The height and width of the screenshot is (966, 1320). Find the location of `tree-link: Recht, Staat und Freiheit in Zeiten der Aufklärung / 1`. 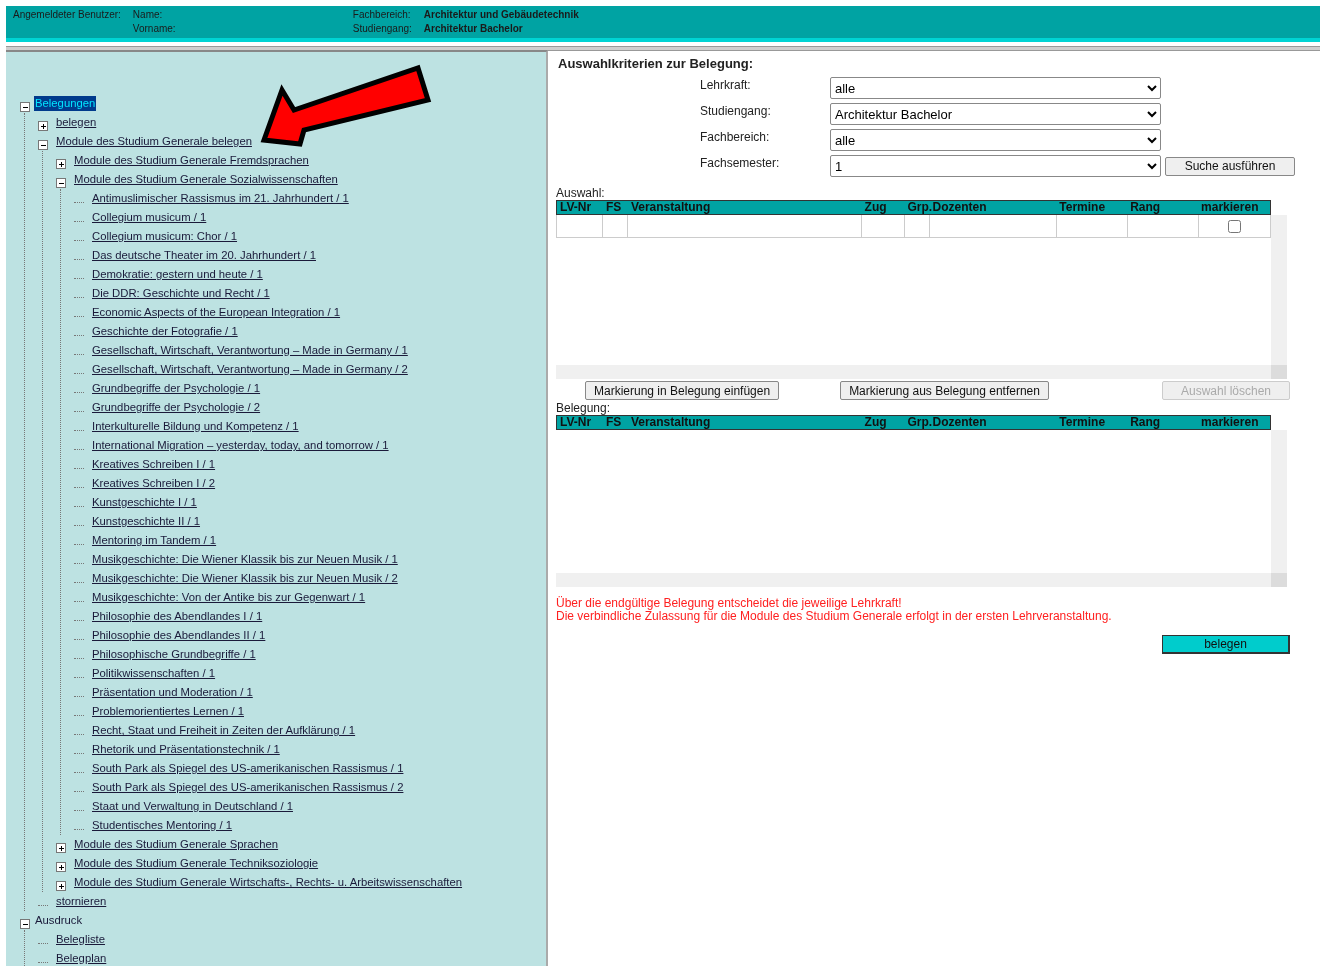

tree-link: Recht, Staat und Freiheit in Zeiten der Aufklärung / 1 is located at coordinates (222, 730).